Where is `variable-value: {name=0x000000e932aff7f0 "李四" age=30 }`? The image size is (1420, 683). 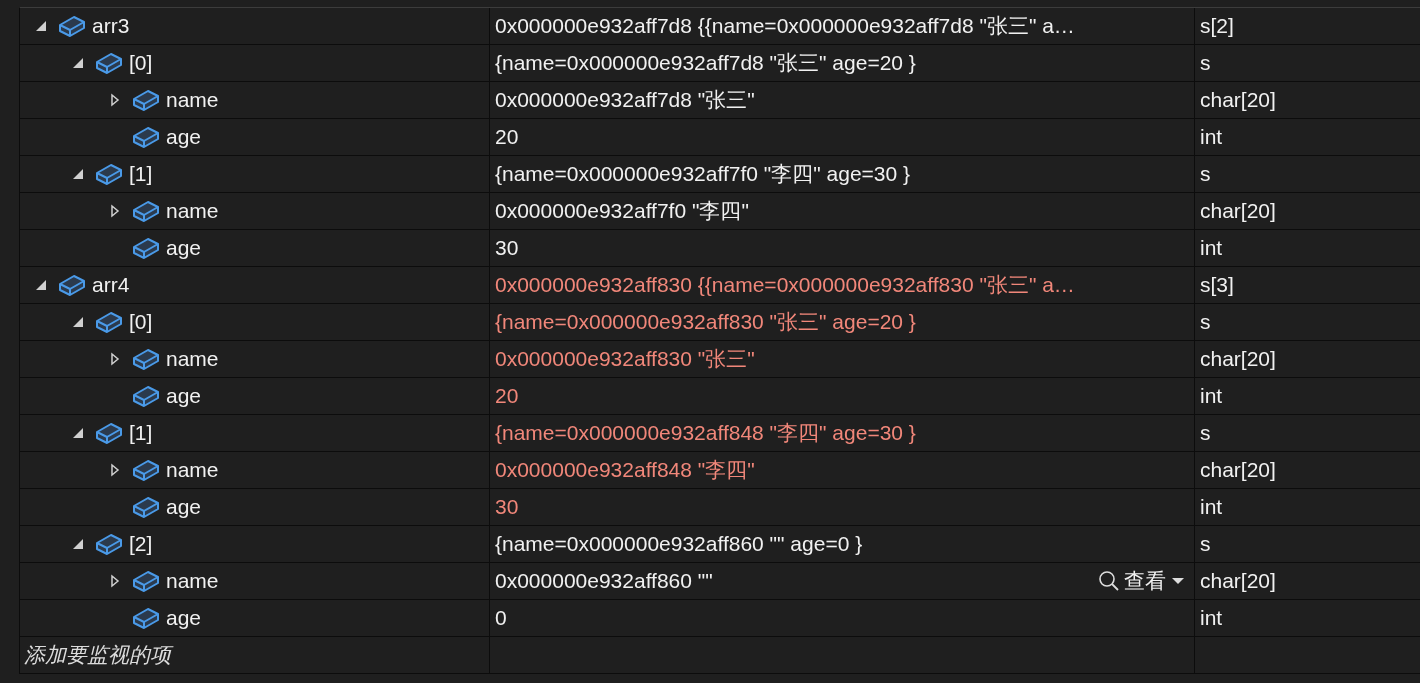 variable-value: {name=0x000000e932aff7f0 "李四" age=30 } is located at coordinates (703, 174).